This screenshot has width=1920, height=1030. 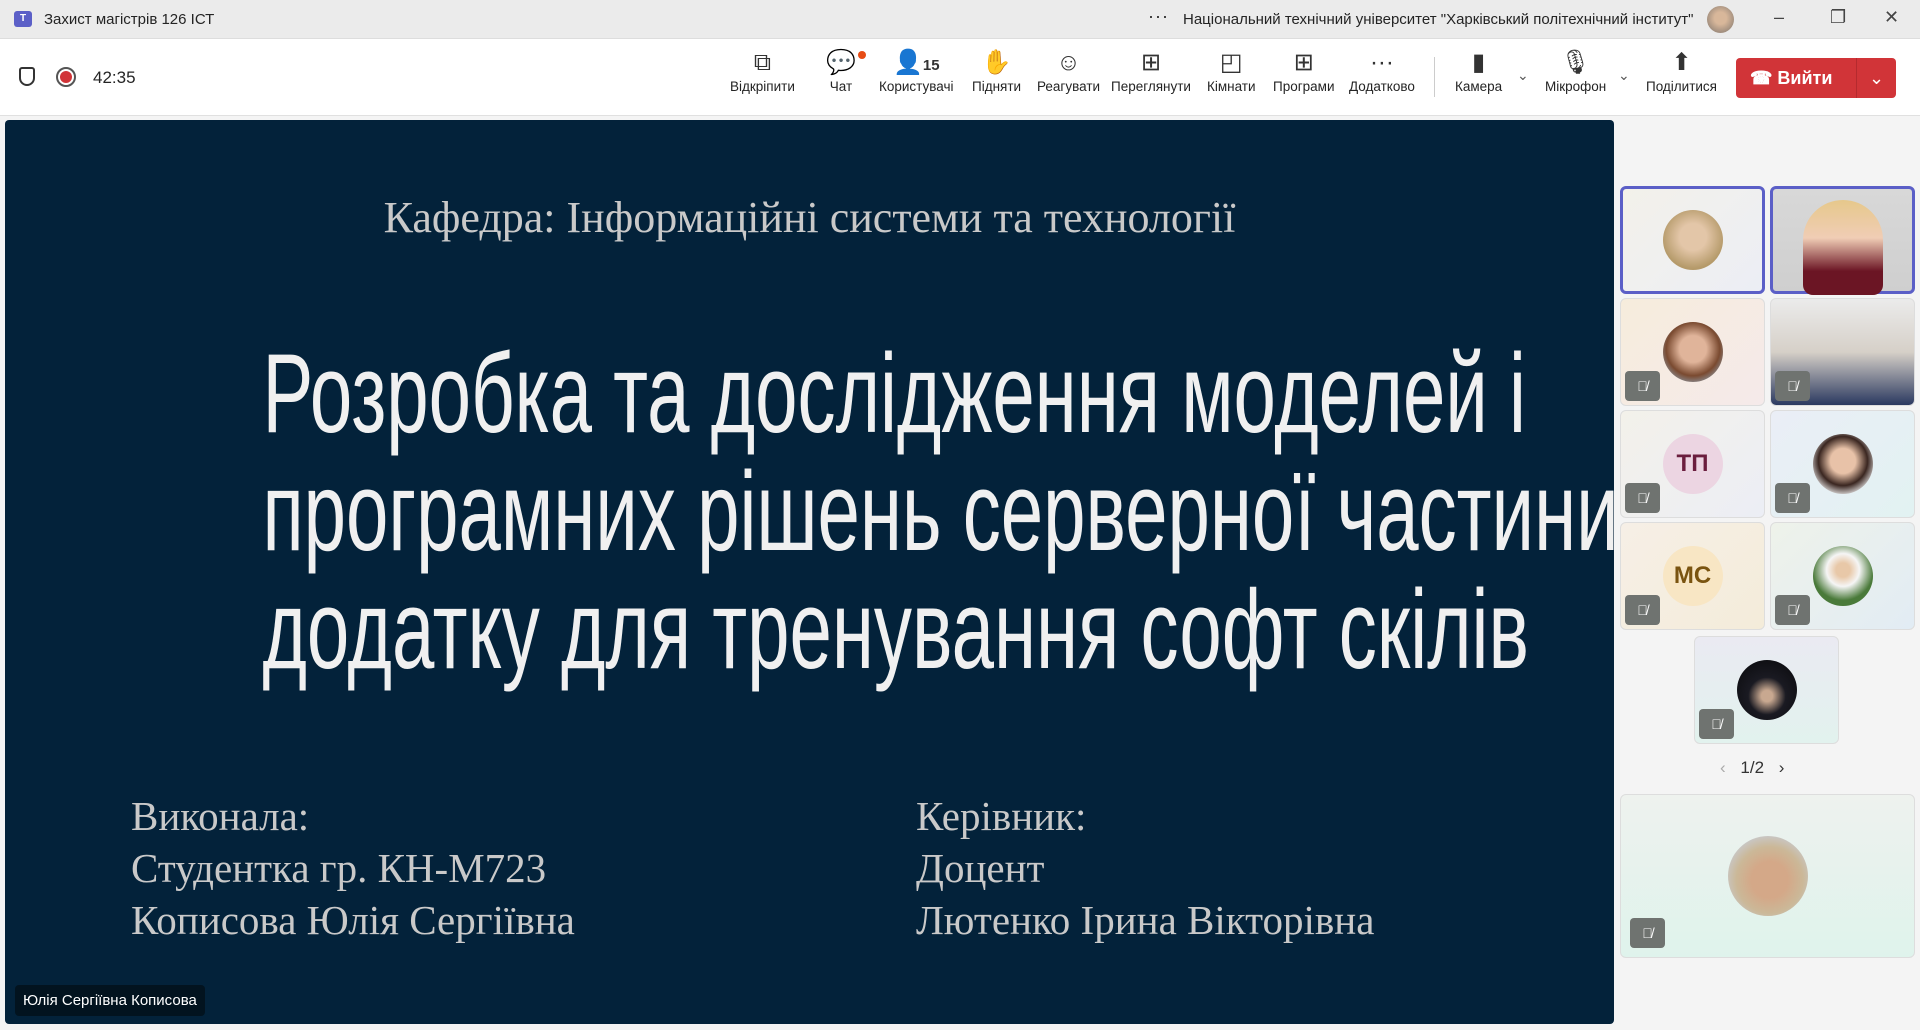 I want to click on author-group: Студентка гр. КН-М723, so click(x=339, y=868).